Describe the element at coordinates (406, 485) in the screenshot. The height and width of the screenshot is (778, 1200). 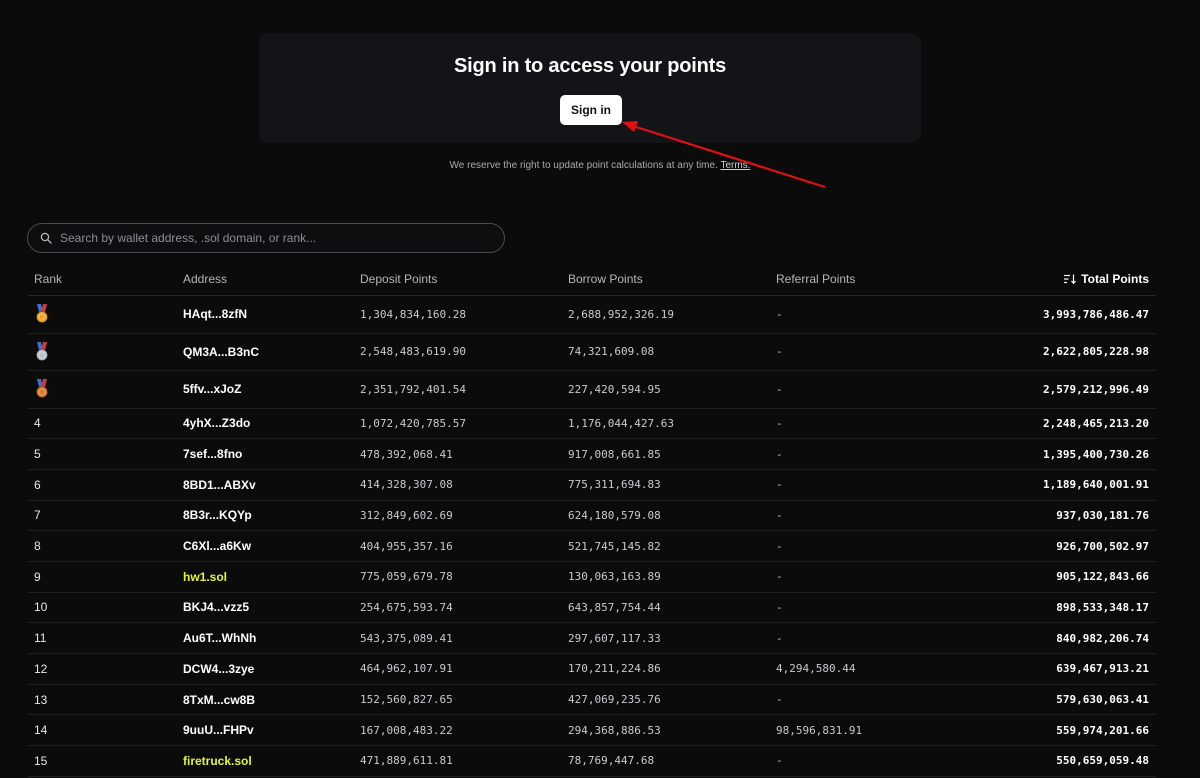
I see `deposit-points: 414,328,307.08` at that location.